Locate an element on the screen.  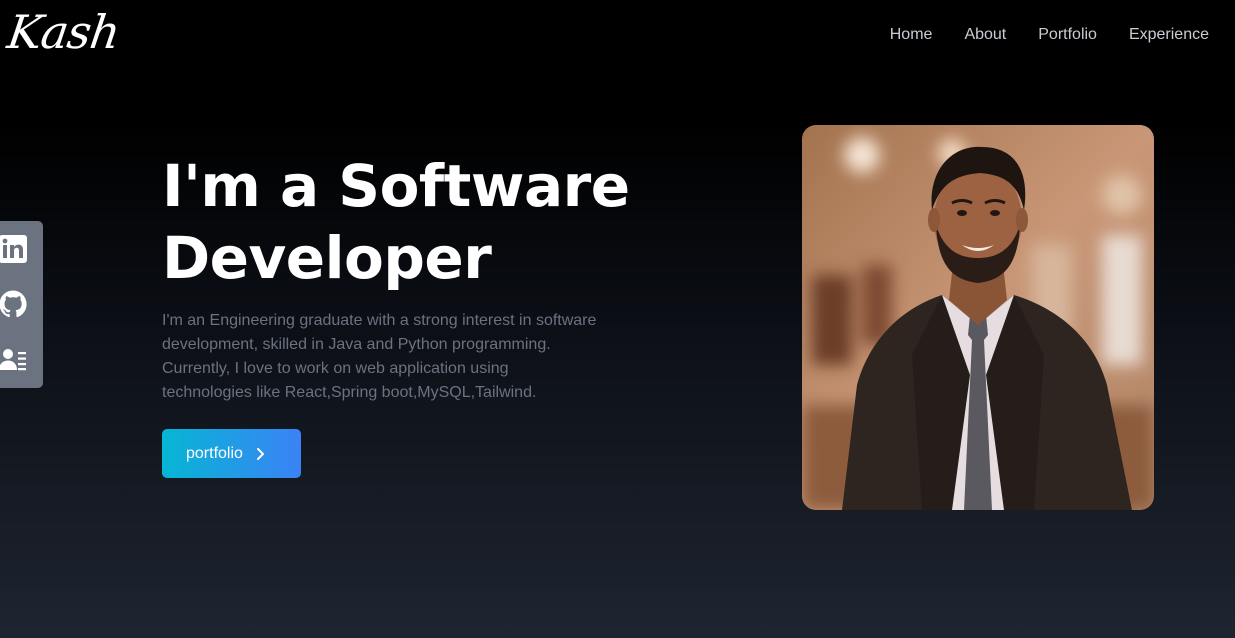
nav-item-home: Home is located at coordinates (911, 35).